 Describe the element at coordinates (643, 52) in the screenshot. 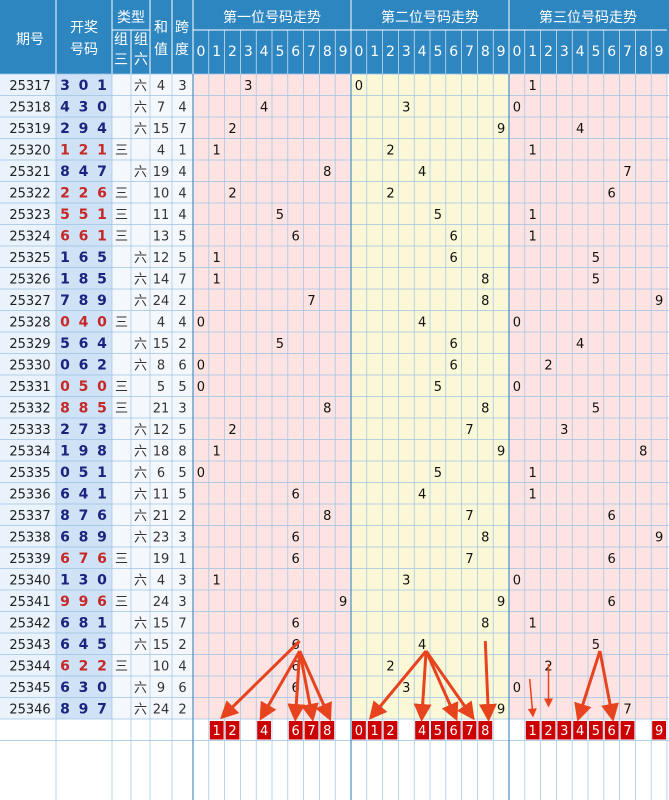

I see `pos3-digit-header: 8` at that location.